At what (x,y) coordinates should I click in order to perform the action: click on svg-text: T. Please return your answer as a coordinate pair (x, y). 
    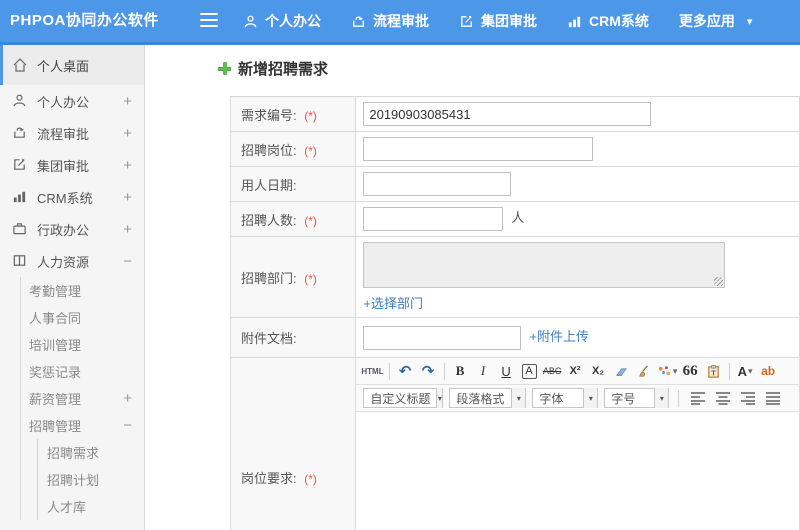
    Looking at the image, I should click on (713, 372).